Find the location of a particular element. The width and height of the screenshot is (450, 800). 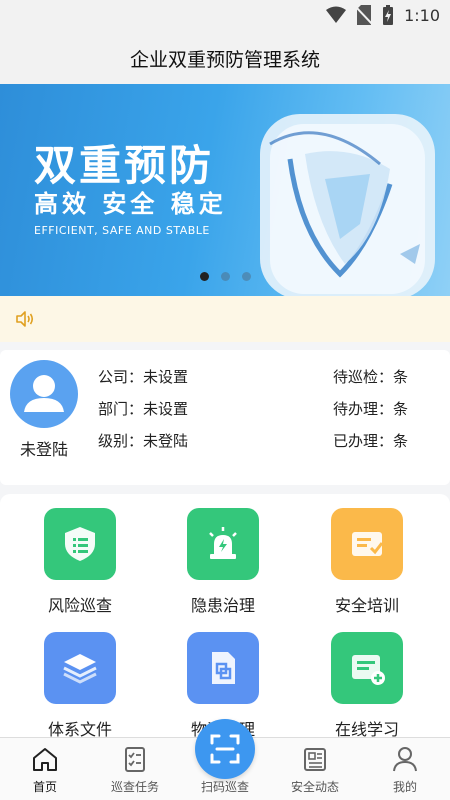

module-hazard-management: 隐患治理 is located at coordinates (223, 562).